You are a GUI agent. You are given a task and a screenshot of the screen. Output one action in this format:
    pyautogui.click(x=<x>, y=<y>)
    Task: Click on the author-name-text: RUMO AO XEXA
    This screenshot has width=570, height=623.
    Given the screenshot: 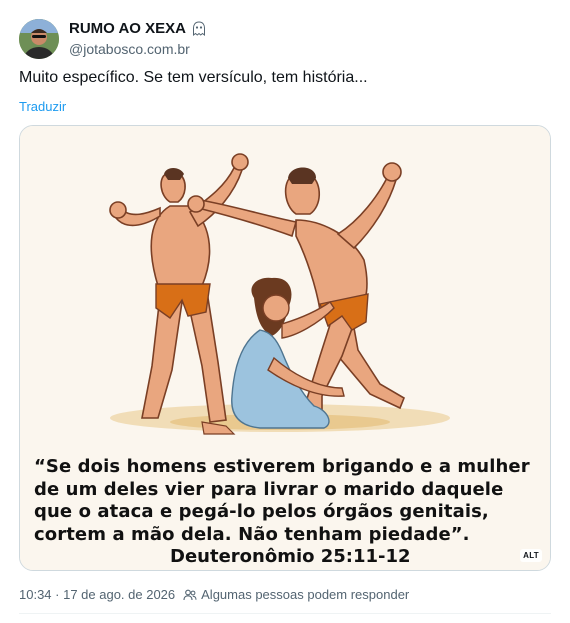 What is the action you would take?
    pyautogui.click(x=127, y=28)
    